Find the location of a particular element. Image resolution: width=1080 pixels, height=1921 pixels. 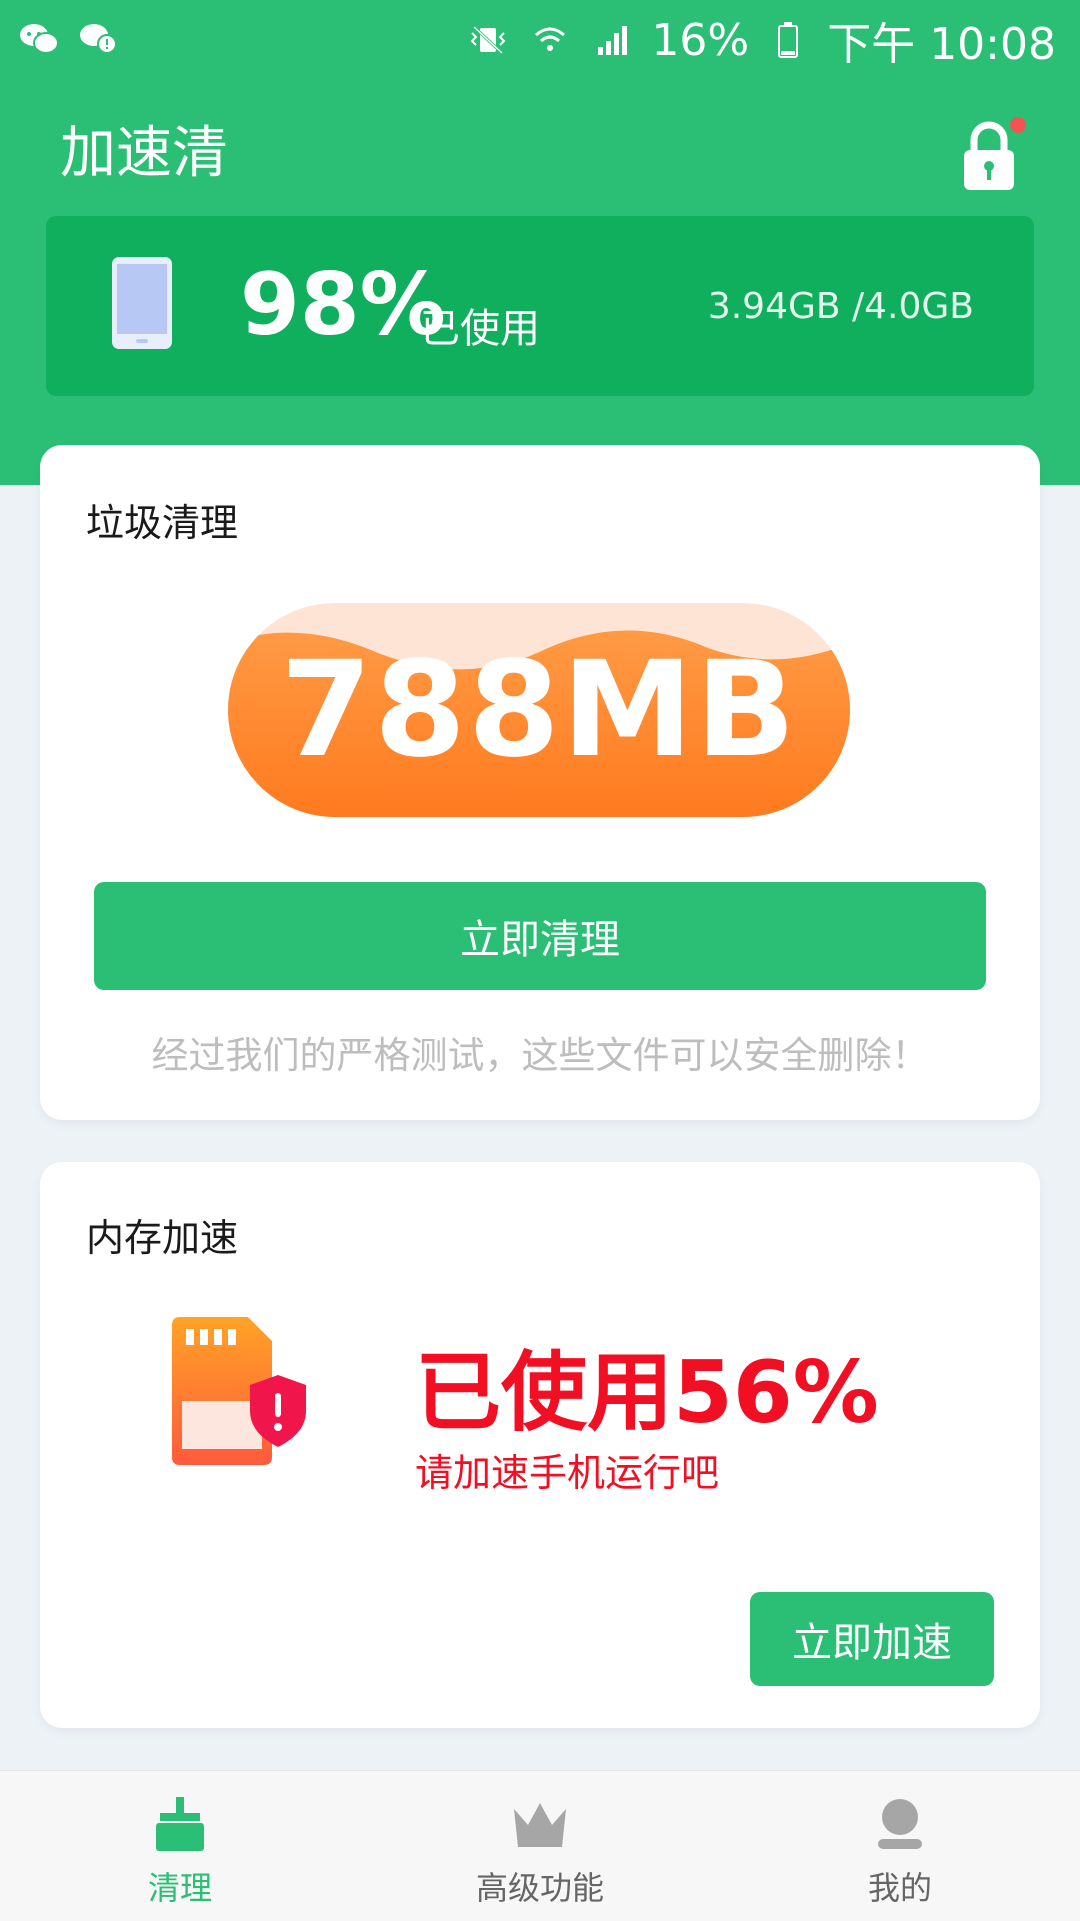

nav-item-mine: 我的 is located at coordinates (900, 1846).